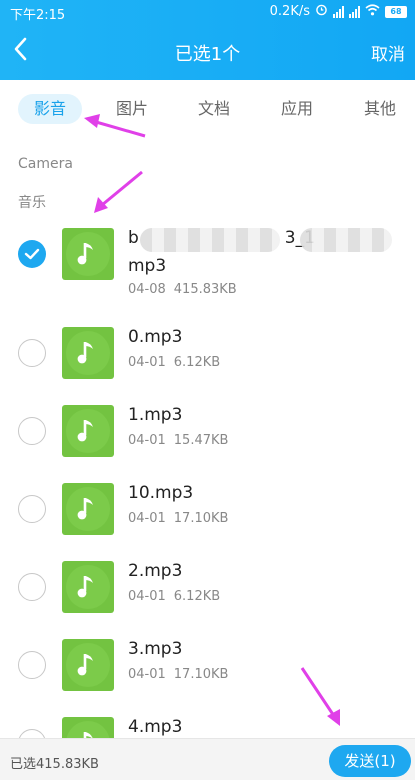 The width and height of the screenshot is (415, 780). I want to click on watermark: Baidu经验, so click(327, 733).